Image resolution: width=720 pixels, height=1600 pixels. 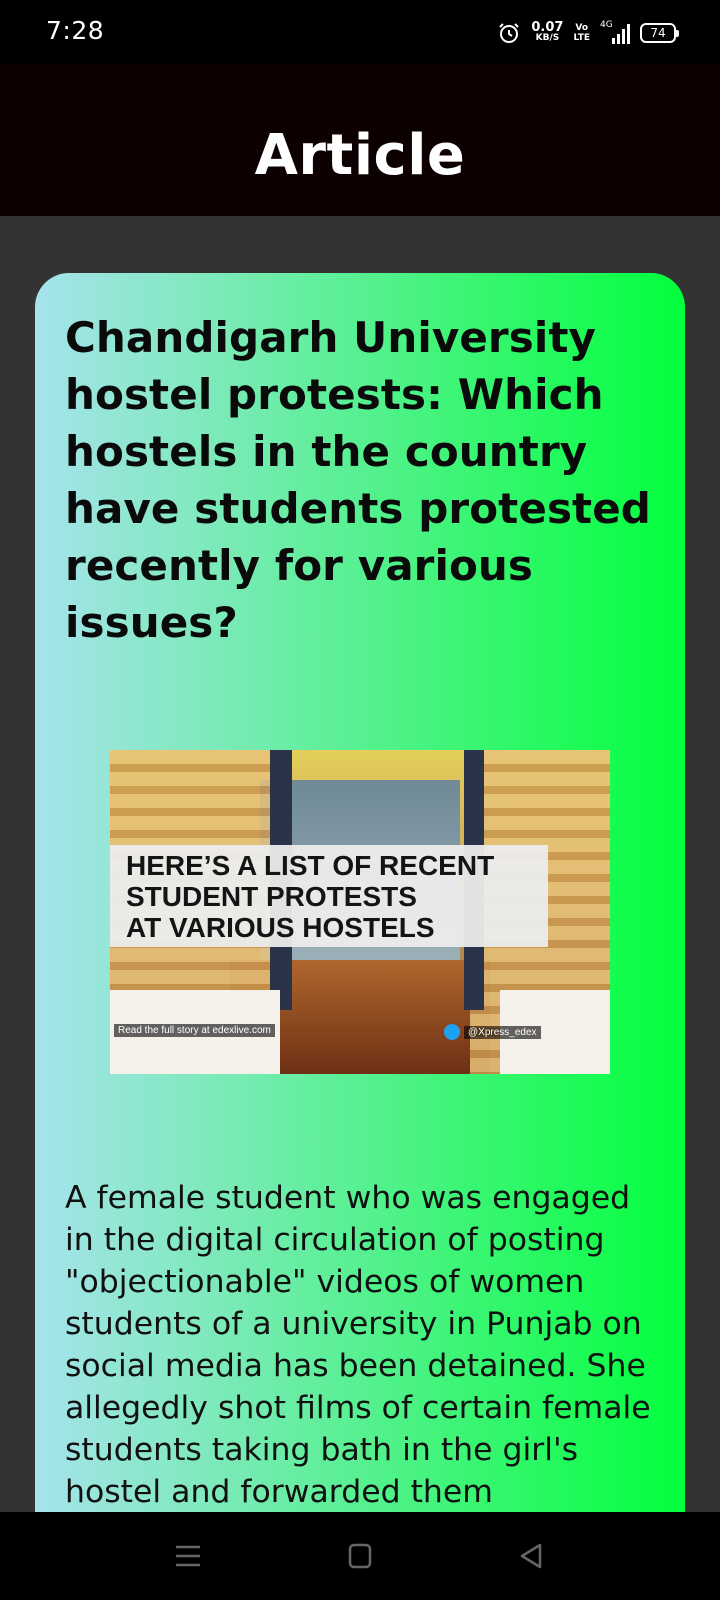 I want to click on home-square-icon, so click(x=360, y=1556).